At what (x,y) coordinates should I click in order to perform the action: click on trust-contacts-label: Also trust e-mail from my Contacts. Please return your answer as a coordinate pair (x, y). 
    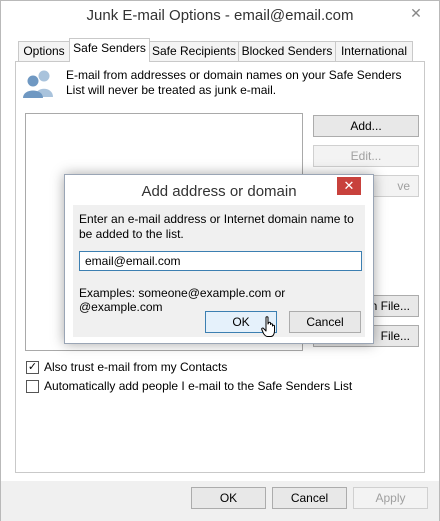
    Looking at the image, I should click on (136, 367).